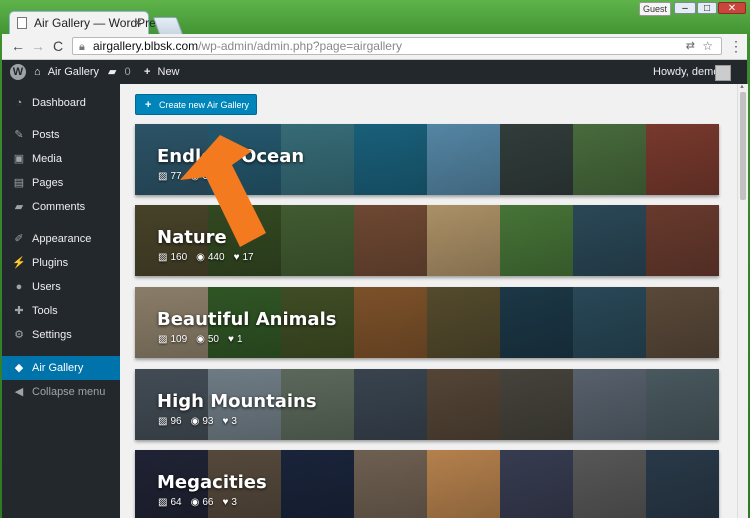 The width and height of the screenshot is (750, 518). I want to click on sidebar-item-label: Tools, so click(45, 311).